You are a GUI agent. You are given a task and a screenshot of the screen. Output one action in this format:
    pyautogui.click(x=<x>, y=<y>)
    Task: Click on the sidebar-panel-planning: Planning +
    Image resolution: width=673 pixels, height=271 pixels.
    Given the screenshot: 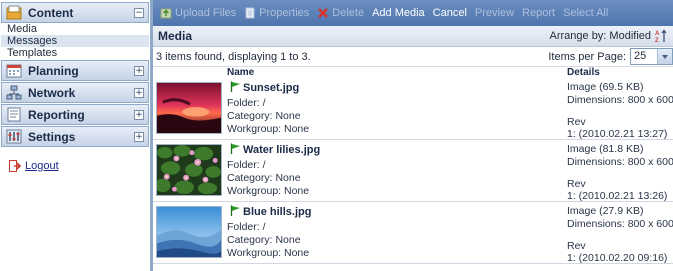 What is the action you would take?
    pyautogui.click(x=75, y=70)
    